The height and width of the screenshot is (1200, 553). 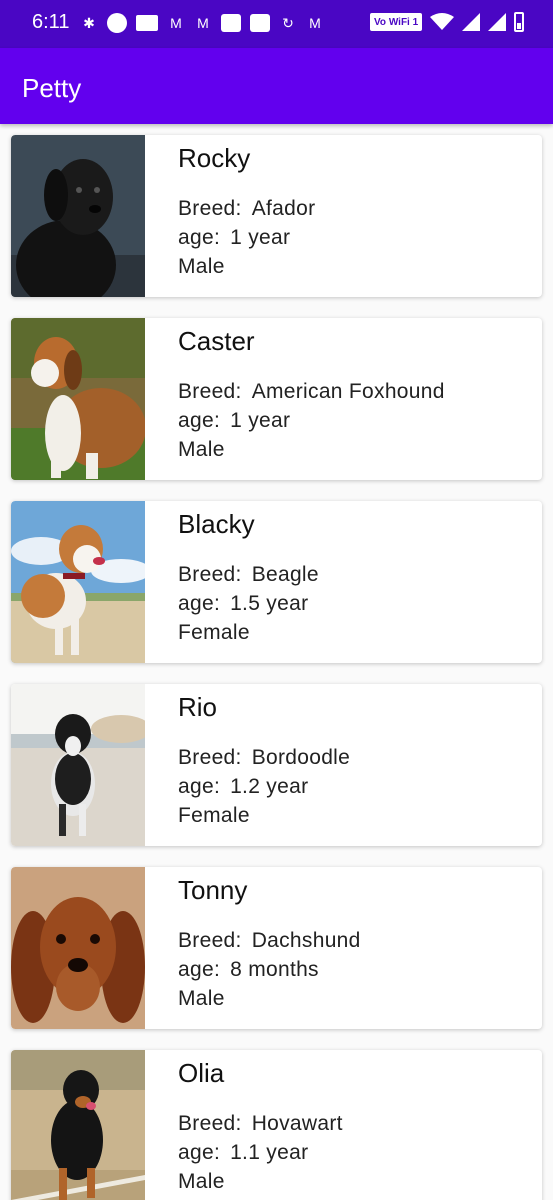 I want to click on pet-card: Tonny Breed: Dachshund age: 8 months Male, so click(x=276, y=948).